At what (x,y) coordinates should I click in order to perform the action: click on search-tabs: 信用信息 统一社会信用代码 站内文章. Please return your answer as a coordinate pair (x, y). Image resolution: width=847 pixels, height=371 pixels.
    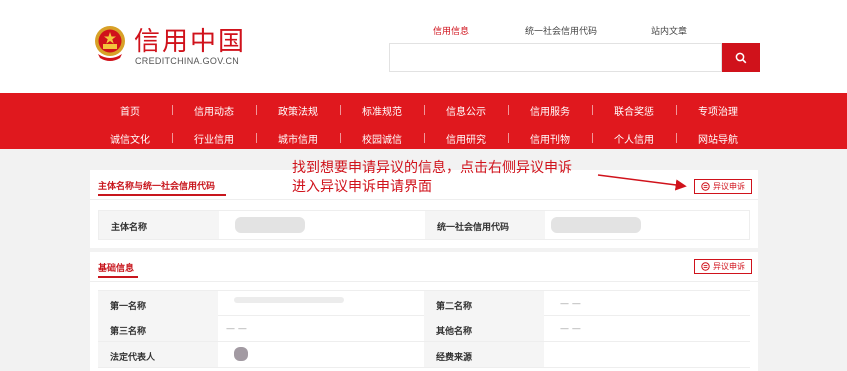
    Looking at the image, I should click on (575, 31).